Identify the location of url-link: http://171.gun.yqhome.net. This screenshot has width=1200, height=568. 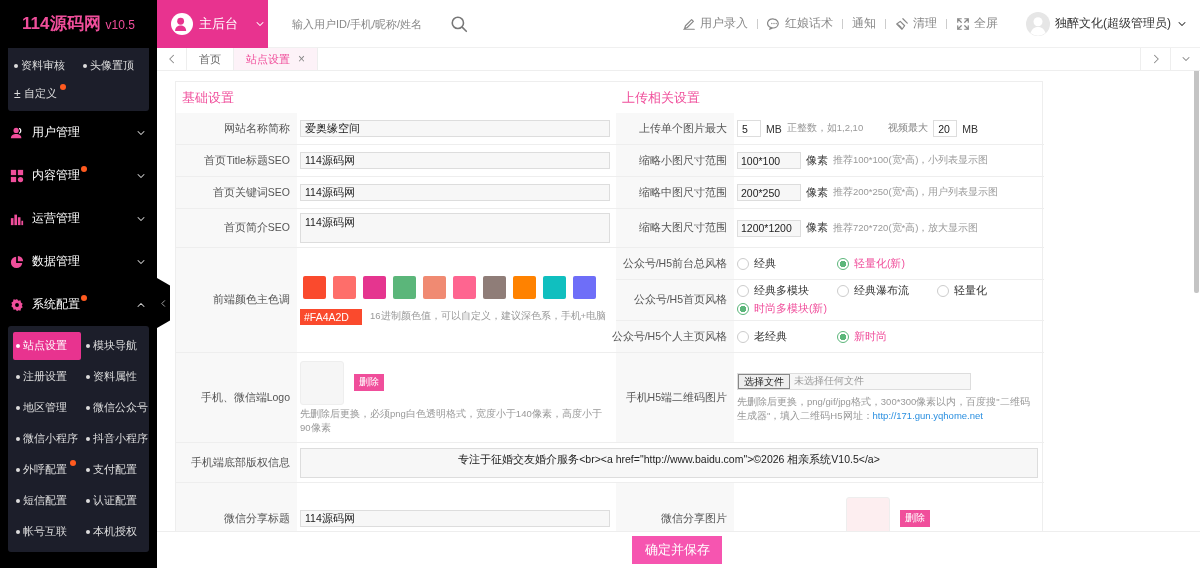
(927, 415).